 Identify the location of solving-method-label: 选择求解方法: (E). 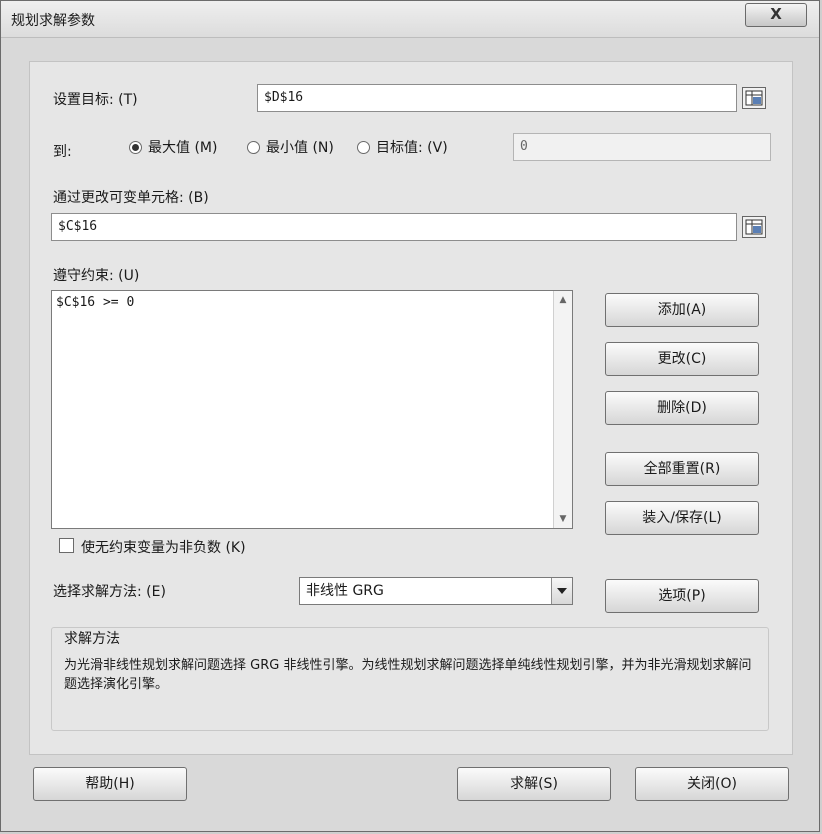
(109, 592).